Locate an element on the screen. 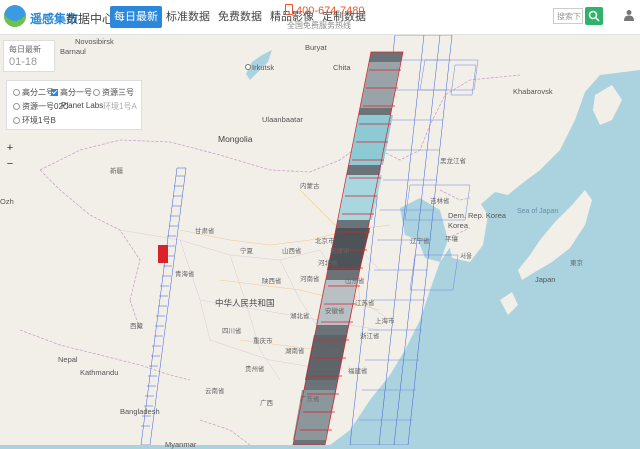  kyushu-landmass is located at coordinates (509, 303).